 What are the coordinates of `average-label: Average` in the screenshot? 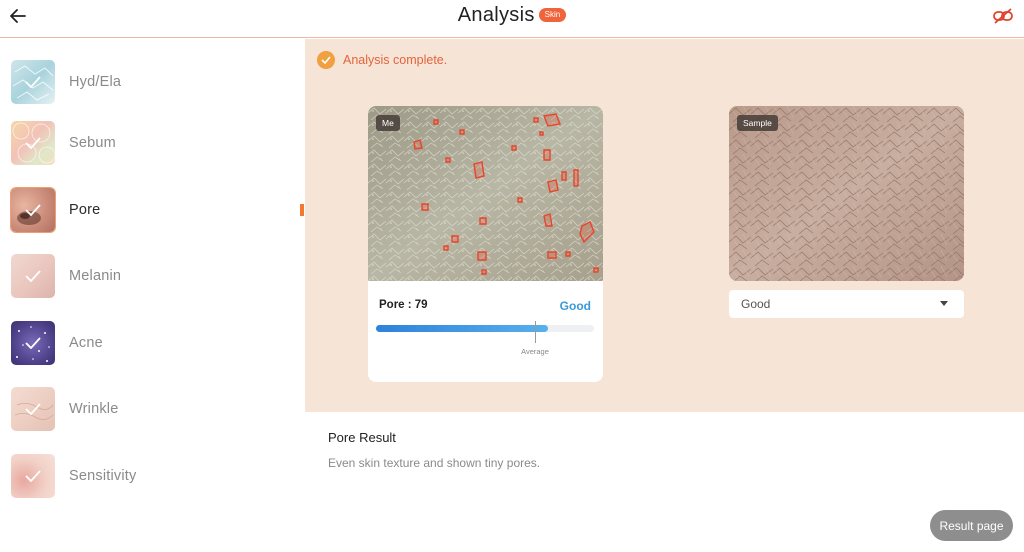 It's located at (535, 351).